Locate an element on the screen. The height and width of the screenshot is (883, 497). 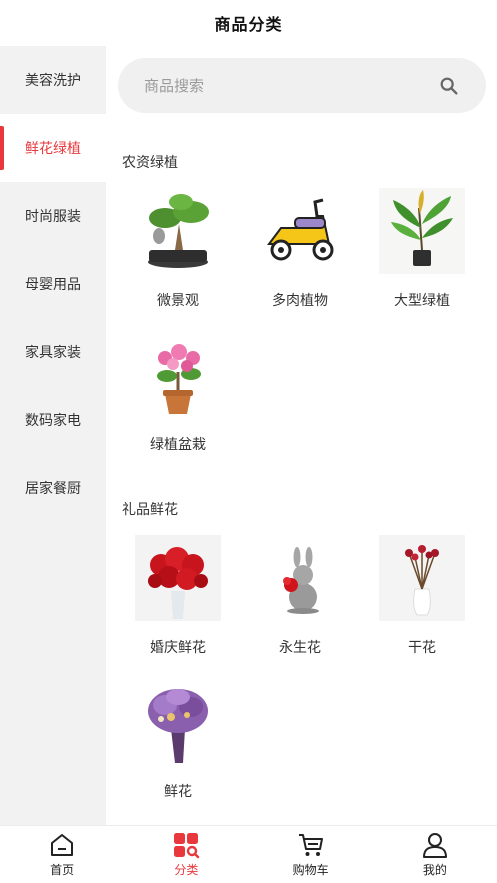
cart-icon is located at coordinates (310, 845).